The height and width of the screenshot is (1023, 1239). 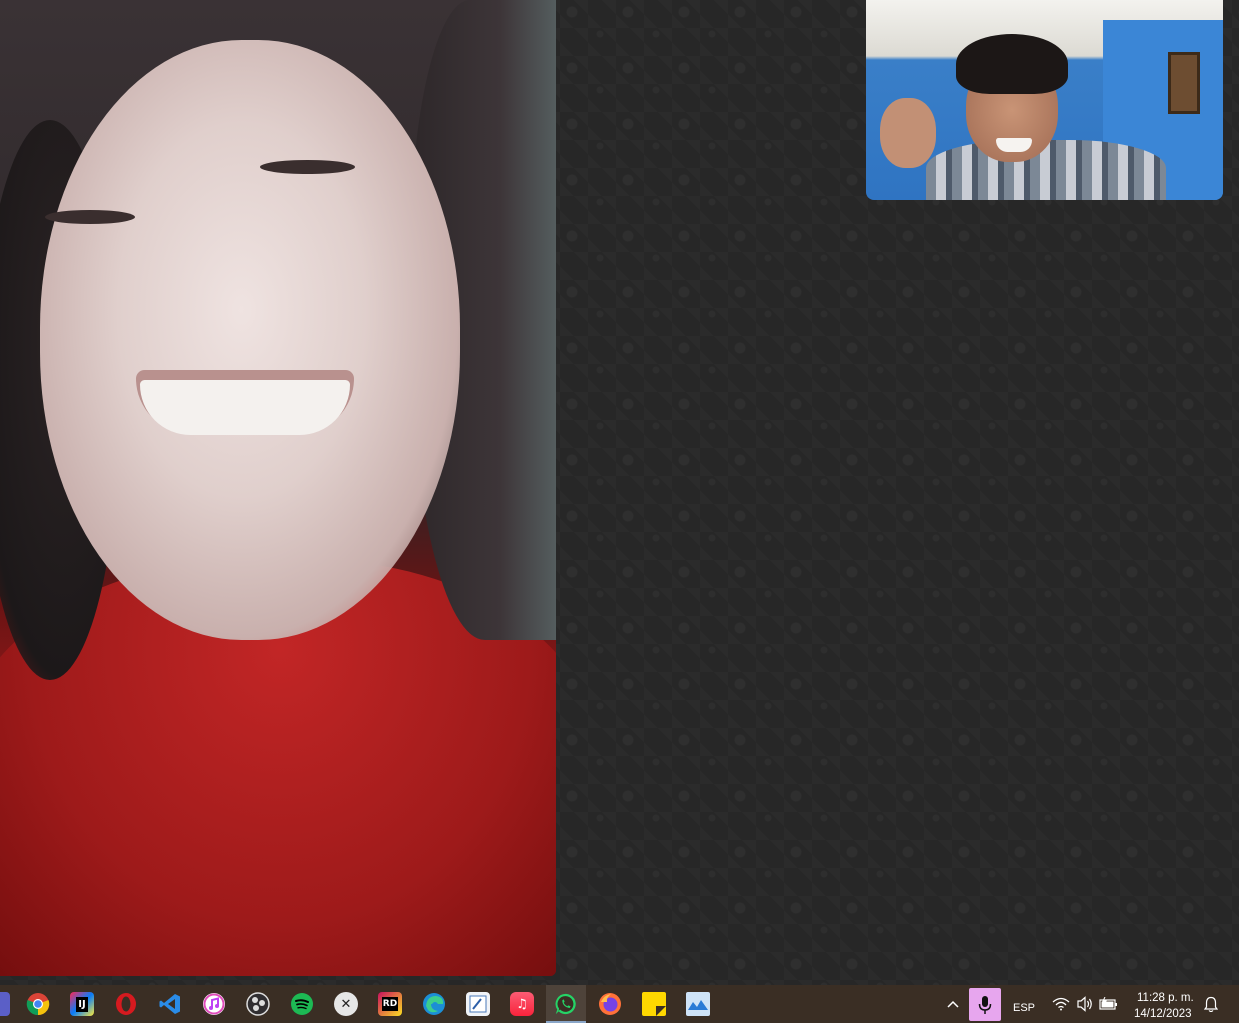 I want to click on paint-icon, so click(x=478, y=1004).